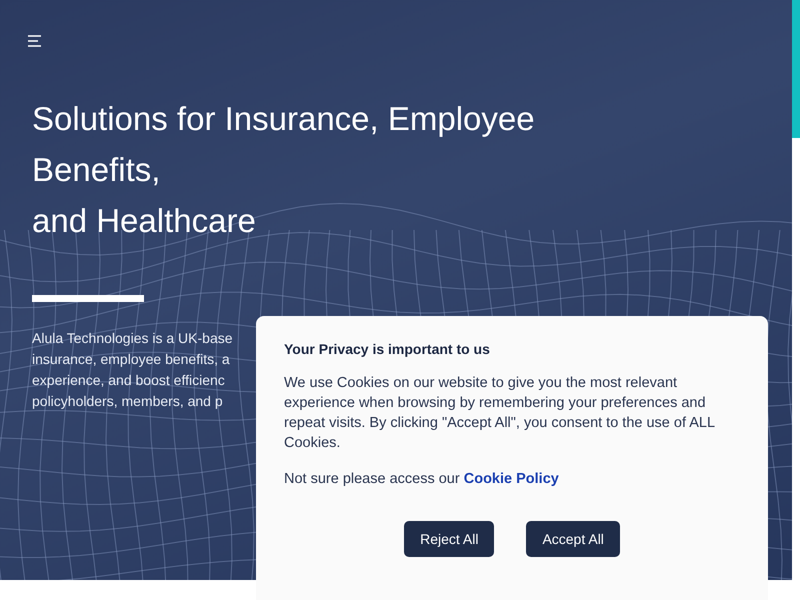  What do you see at coordinates (796, 69) in the screenshot?
I see `scrollbar-thumb` at bounding box center [796, 69].